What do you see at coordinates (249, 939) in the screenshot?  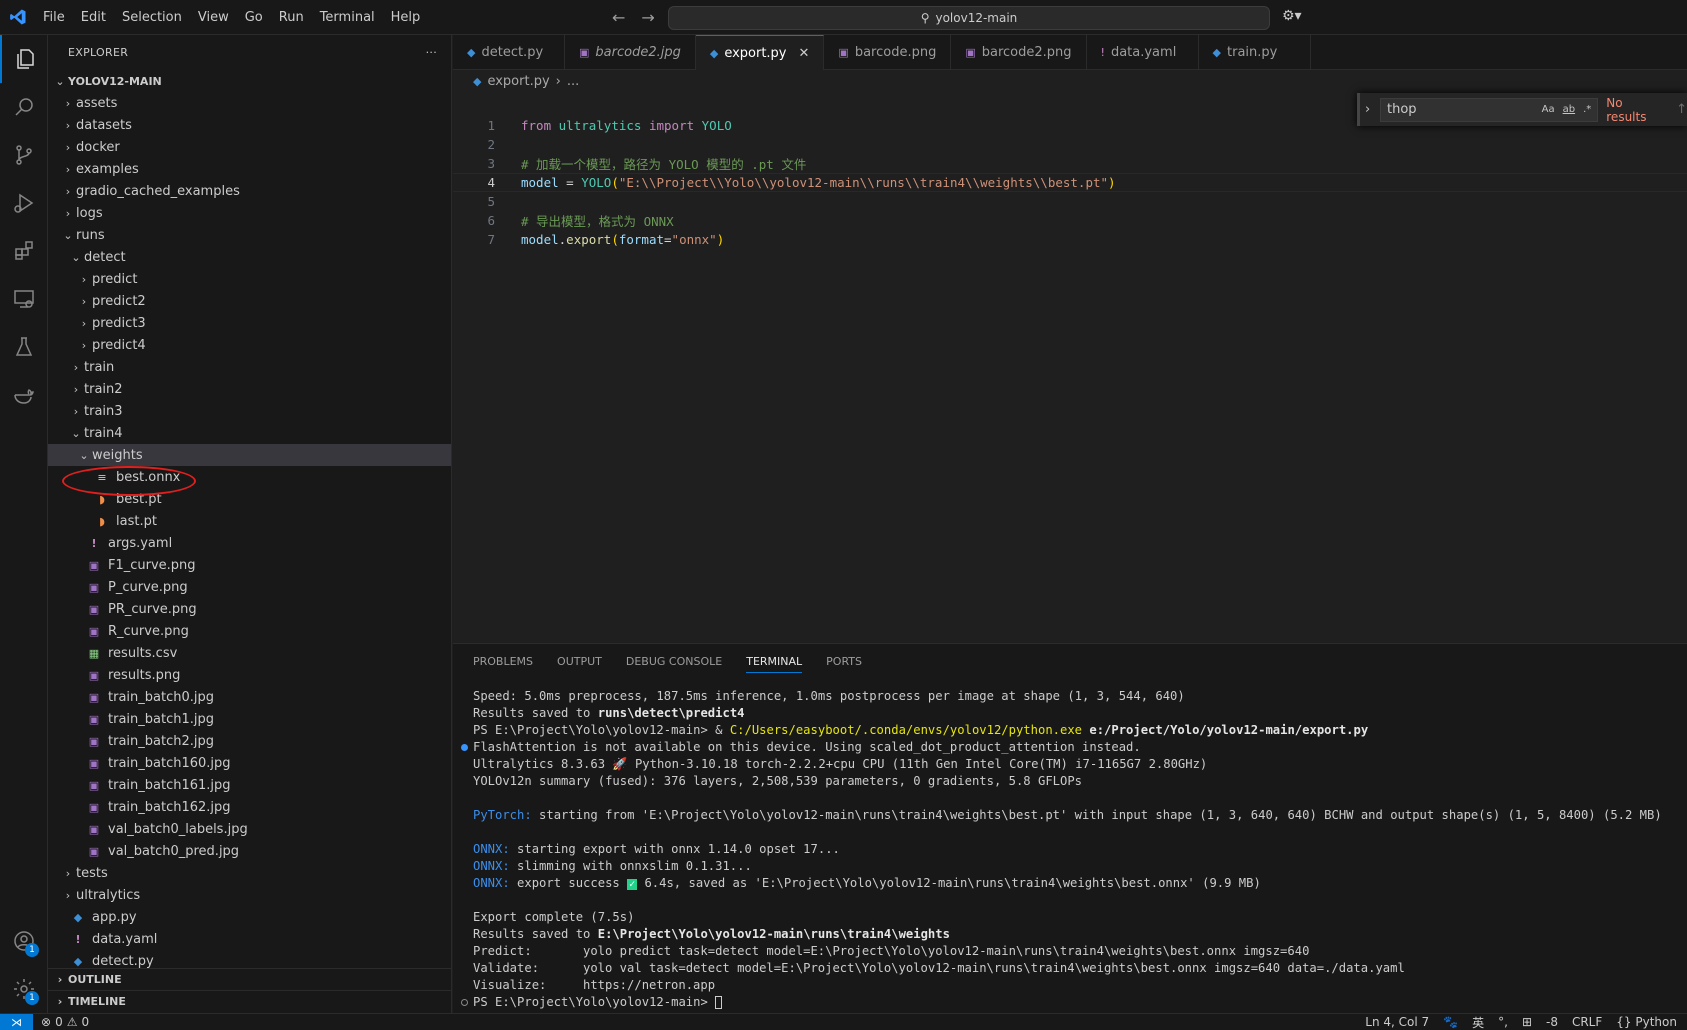 I see `tree-file: ! data.yaml` at bounding box center [249, 939].